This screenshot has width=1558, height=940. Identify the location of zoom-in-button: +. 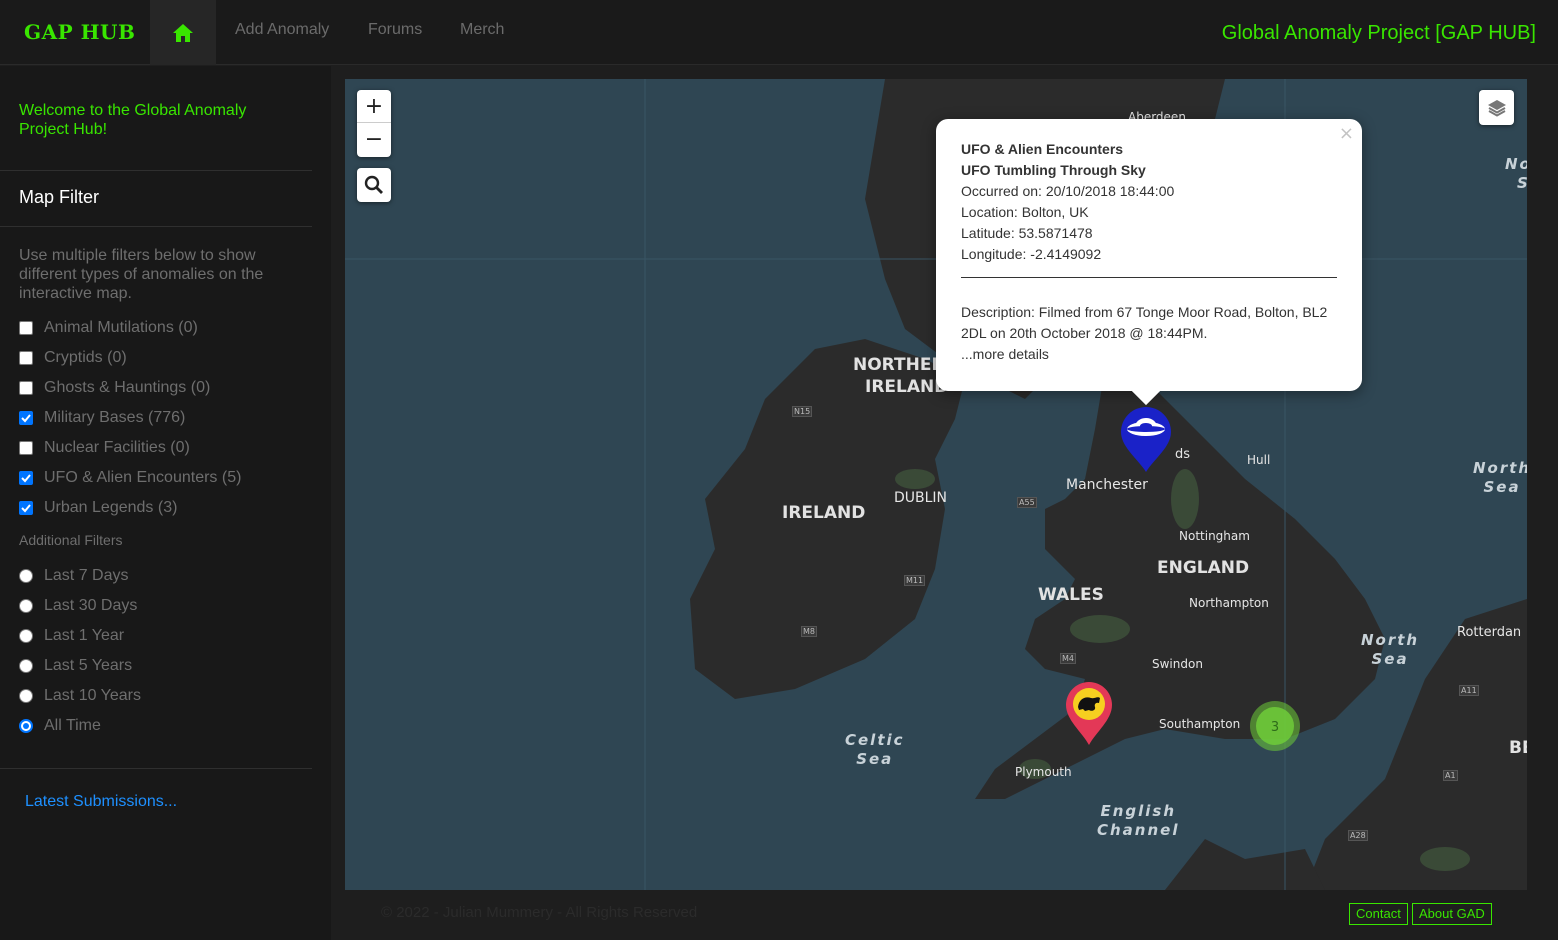
(374, 106).